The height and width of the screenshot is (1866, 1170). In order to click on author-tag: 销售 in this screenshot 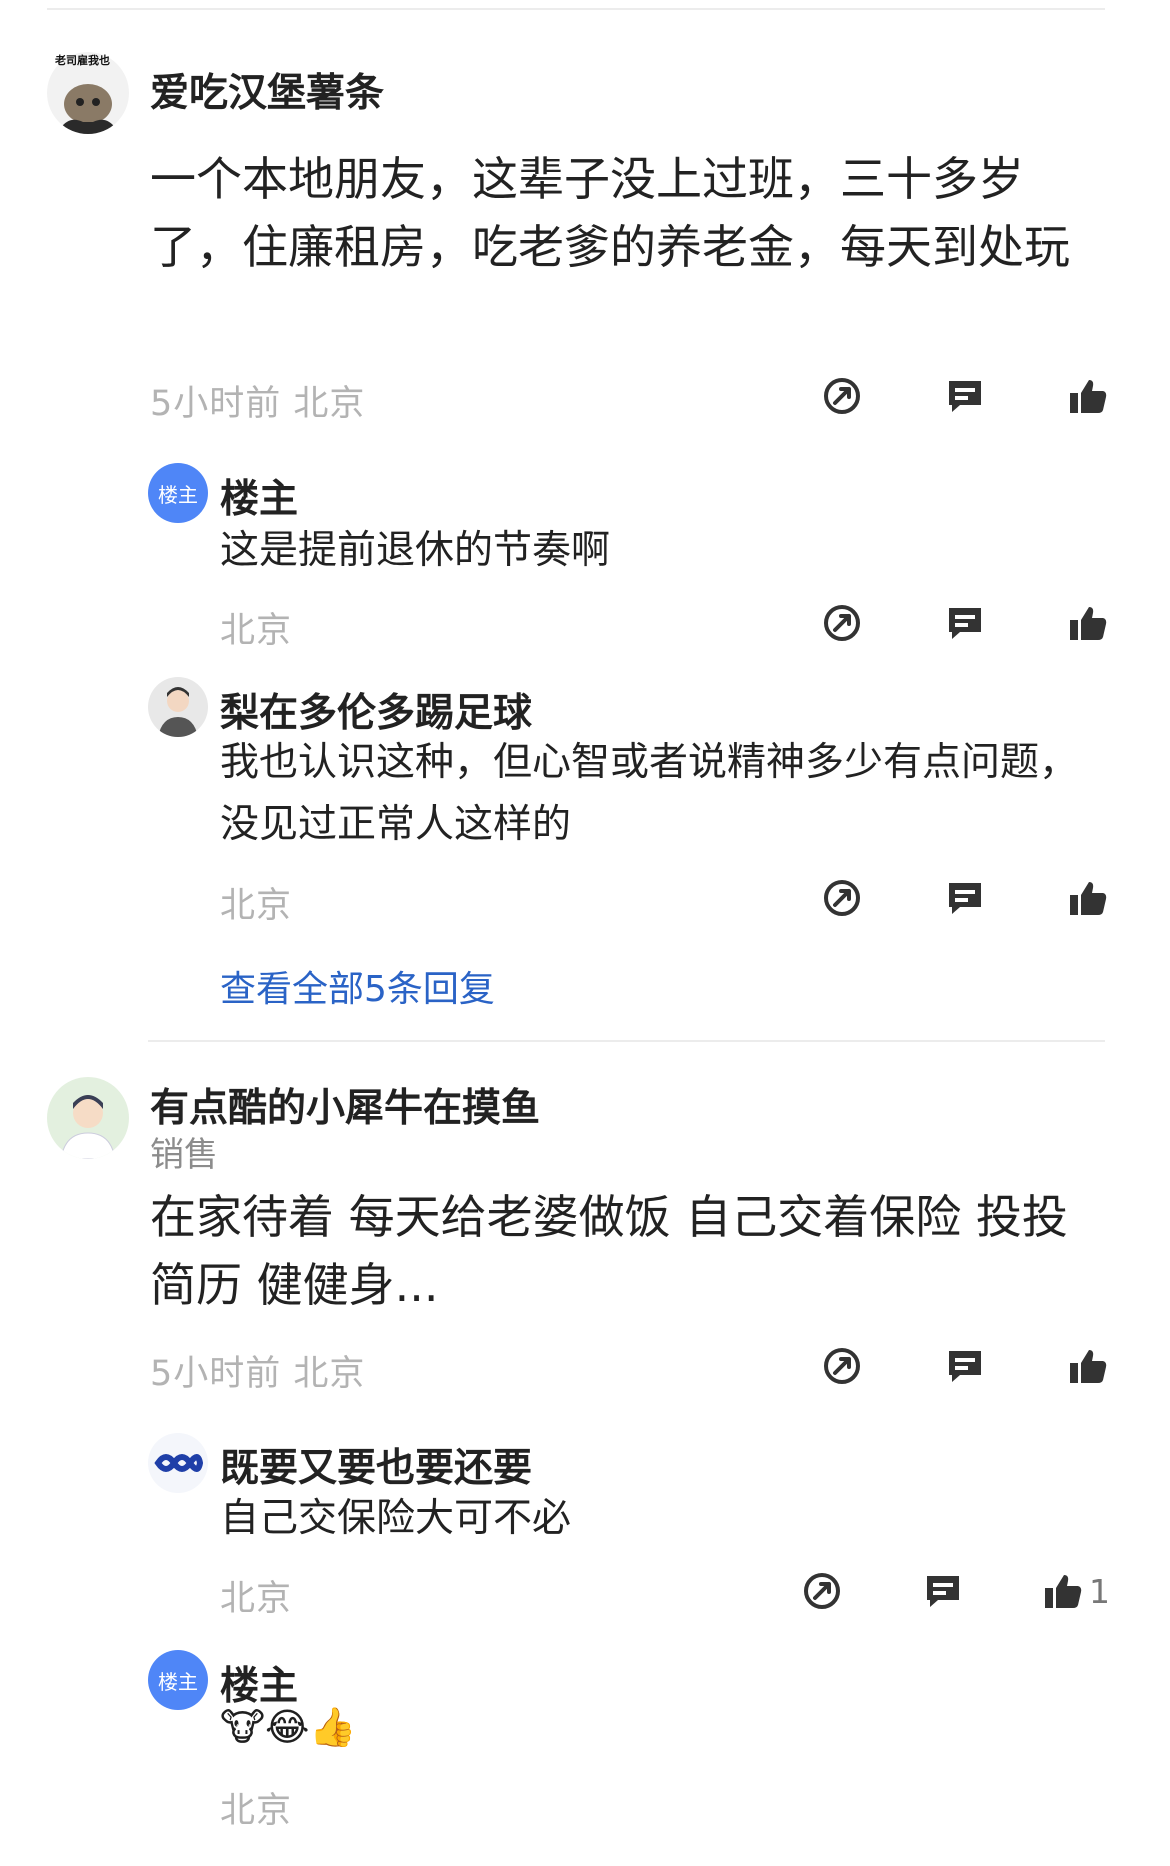, I will do `click(184, 1155)`.